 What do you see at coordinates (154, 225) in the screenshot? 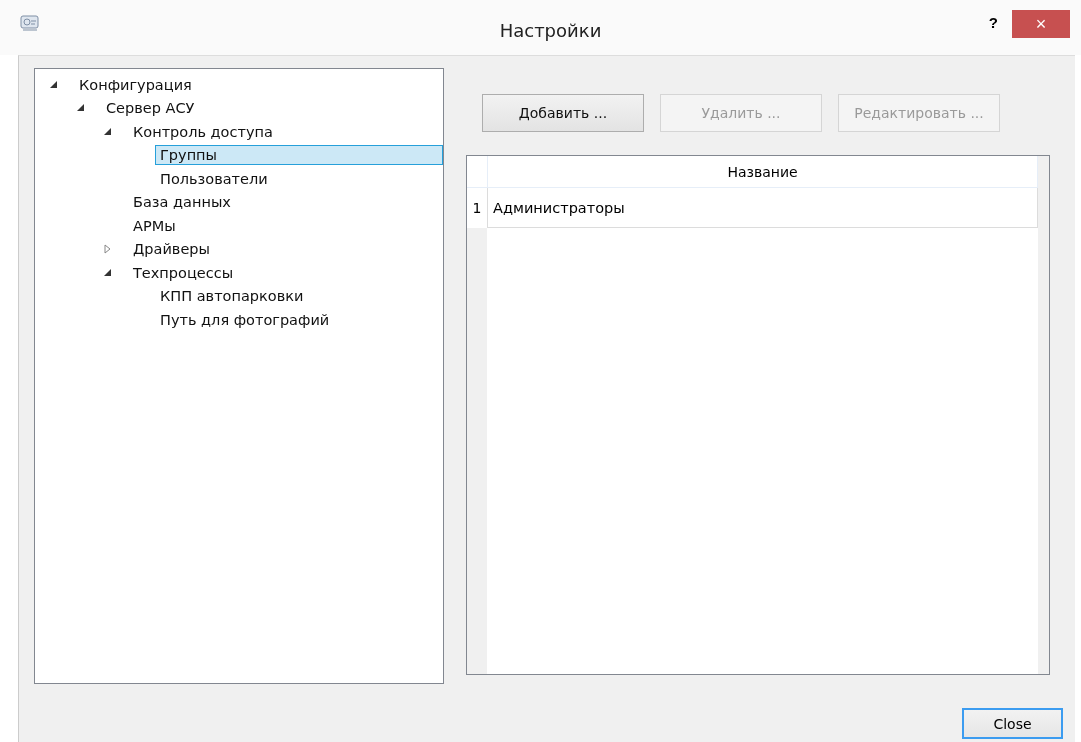
I see `tree-item: АРМы` at bounding box center [154, 225].